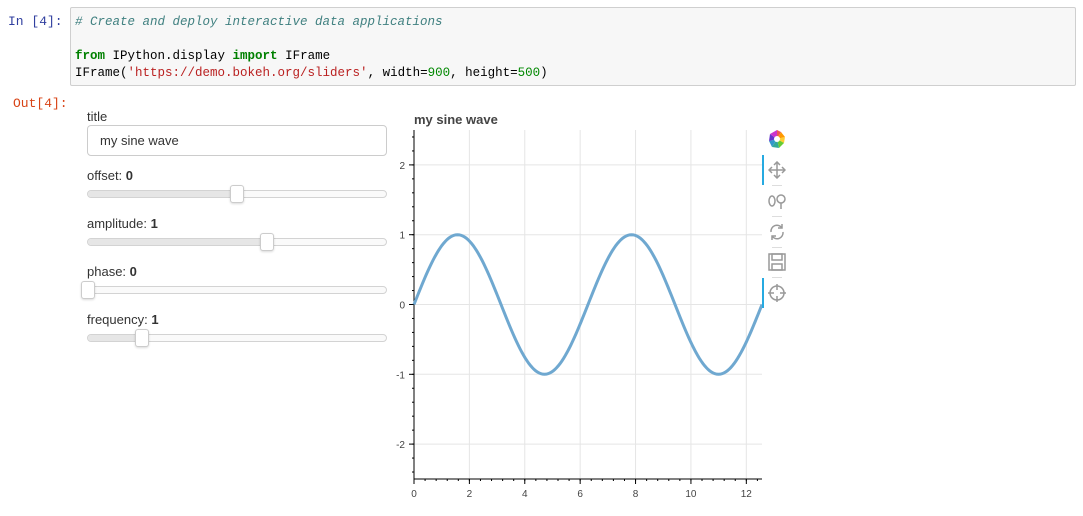 The width and height of the screenshot is (1083, 516). Describe the element at coordinates (400, 375) in the screenshot. I see `y-tick-label: -1` at that location.